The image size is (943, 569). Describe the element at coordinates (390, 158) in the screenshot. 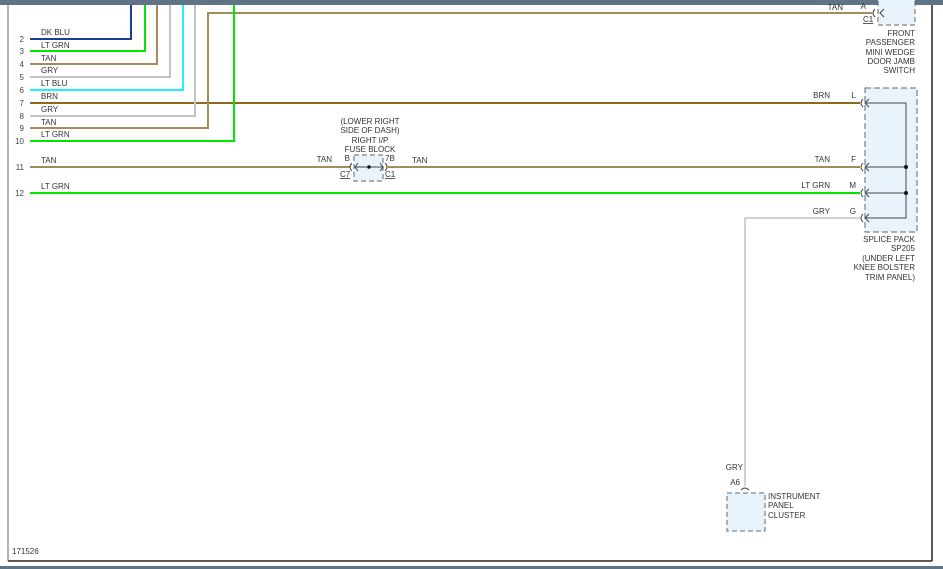

I see `svg-text: 7B` at that location.